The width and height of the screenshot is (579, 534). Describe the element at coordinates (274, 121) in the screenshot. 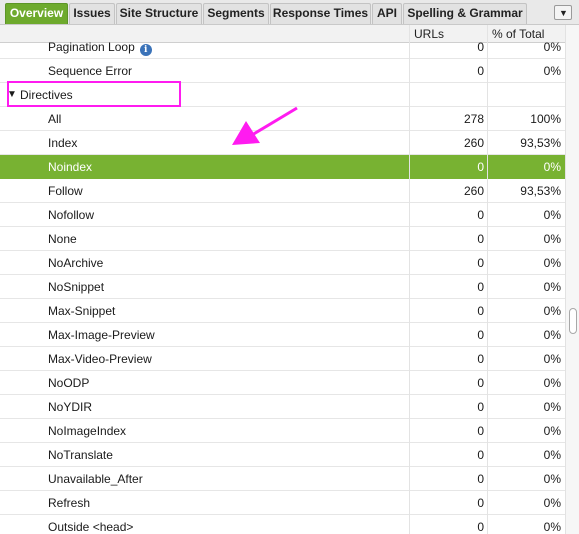

I see `arrow-shaft` at that location.